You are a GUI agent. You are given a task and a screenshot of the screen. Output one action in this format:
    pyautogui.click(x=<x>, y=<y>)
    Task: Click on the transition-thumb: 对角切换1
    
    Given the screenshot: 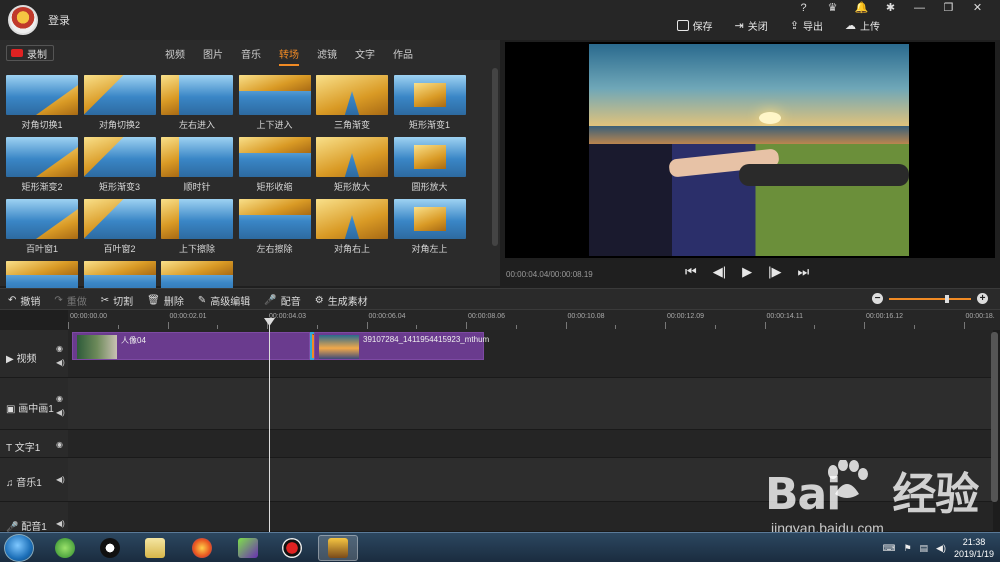 What is the action you would take?
    pyautogui.click(x=42, y=103)
    